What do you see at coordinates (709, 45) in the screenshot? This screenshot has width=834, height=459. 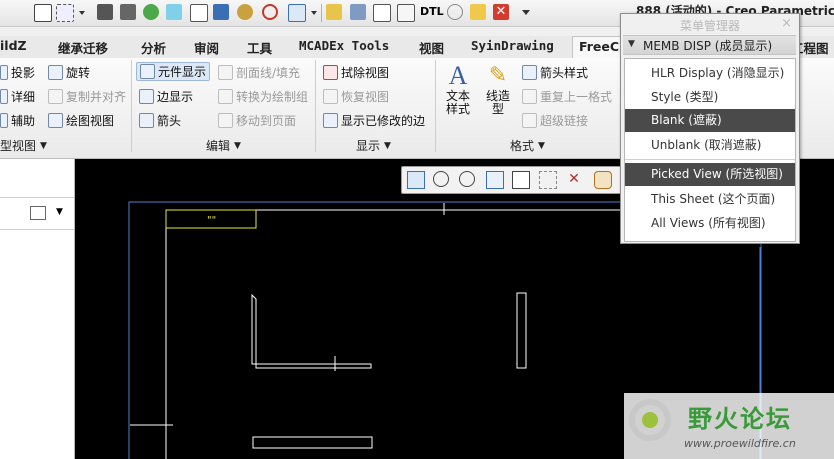 I see `menu-header-memb-disp: ▼ MEMB DISP (成员显示)` at bounding box center [709, 45].